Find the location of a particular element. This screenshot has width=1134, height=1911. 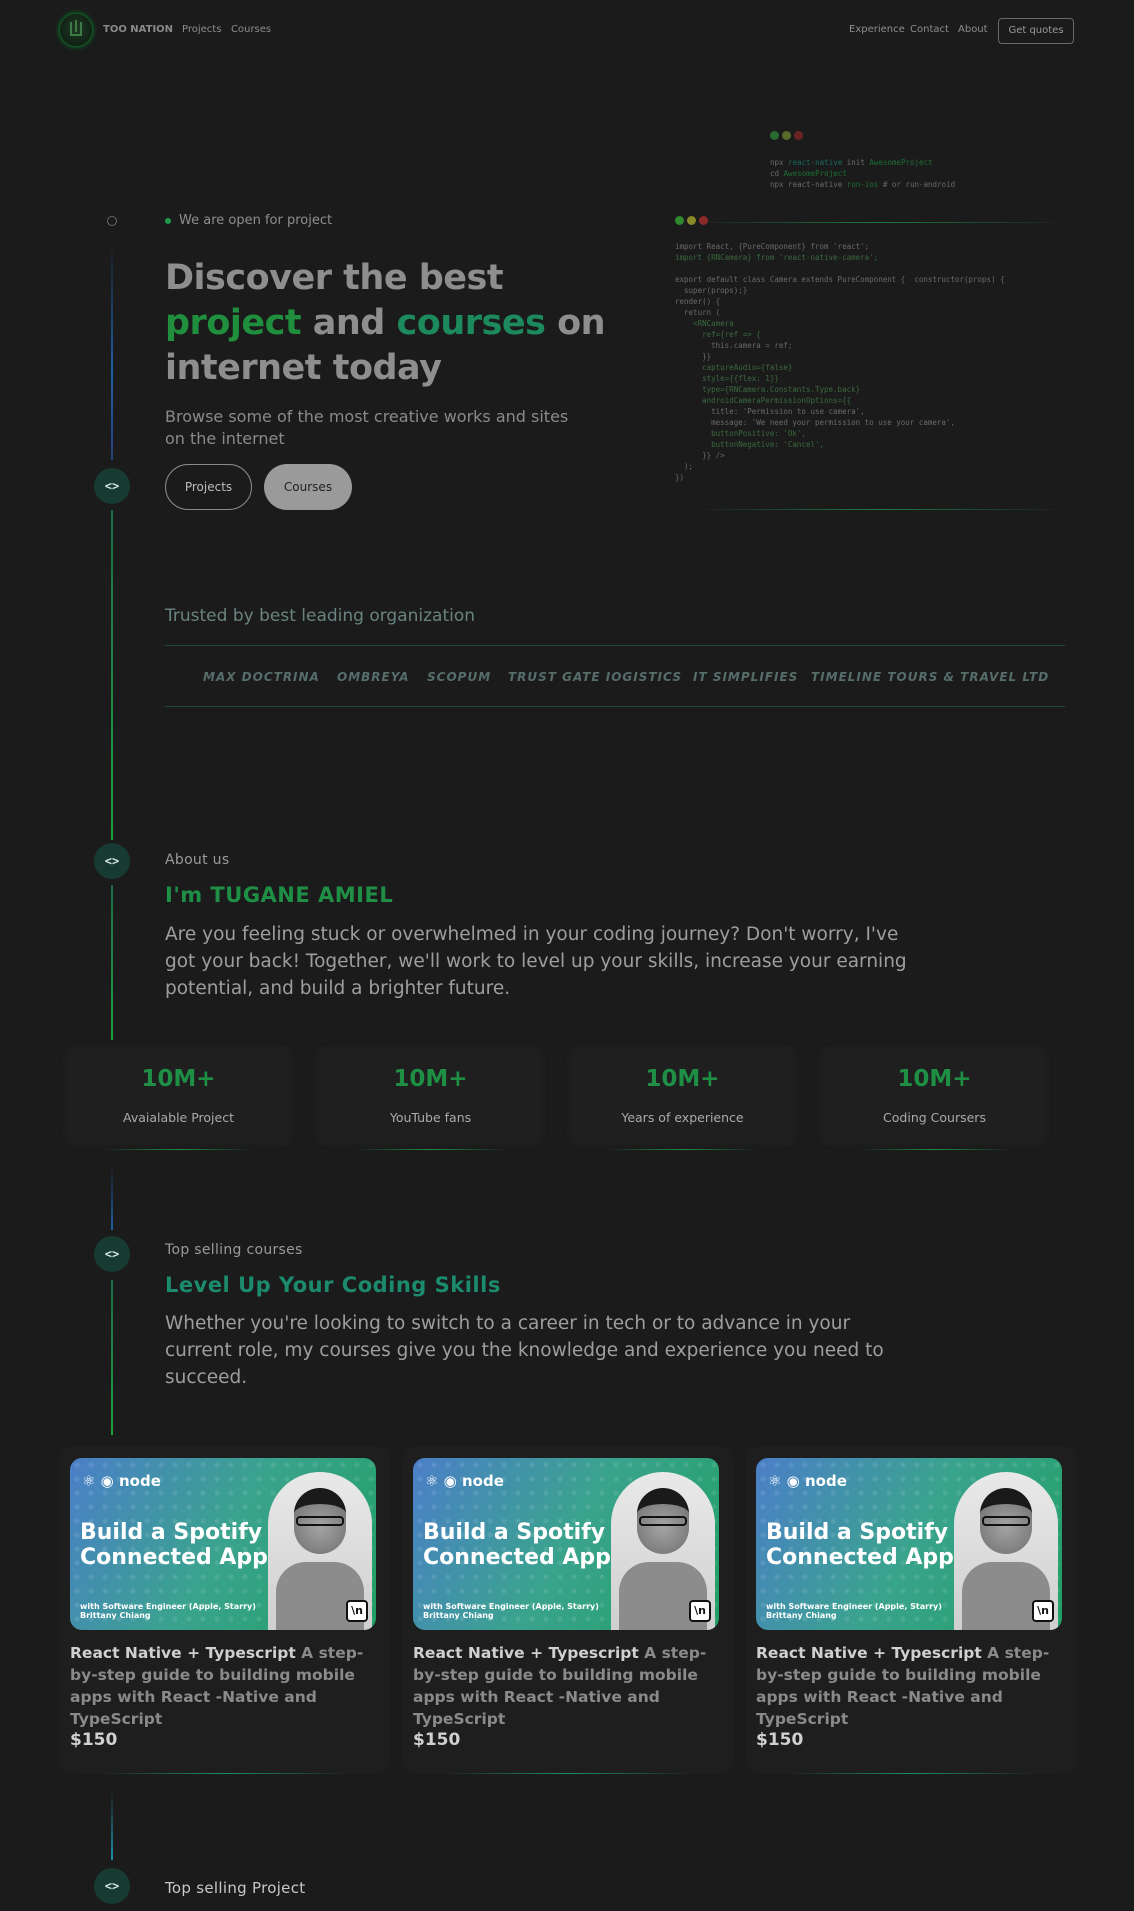

open-for-project-status: We are open for project is located at coordinates (248, 220).